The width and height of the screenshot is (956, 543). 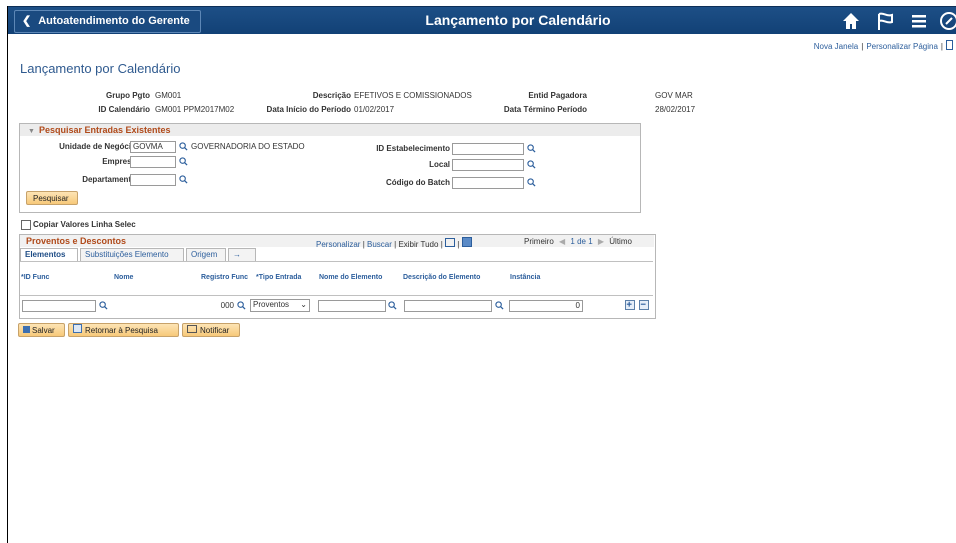 I want to click on search-button: Pesquisar, so click(x=52, y=198).